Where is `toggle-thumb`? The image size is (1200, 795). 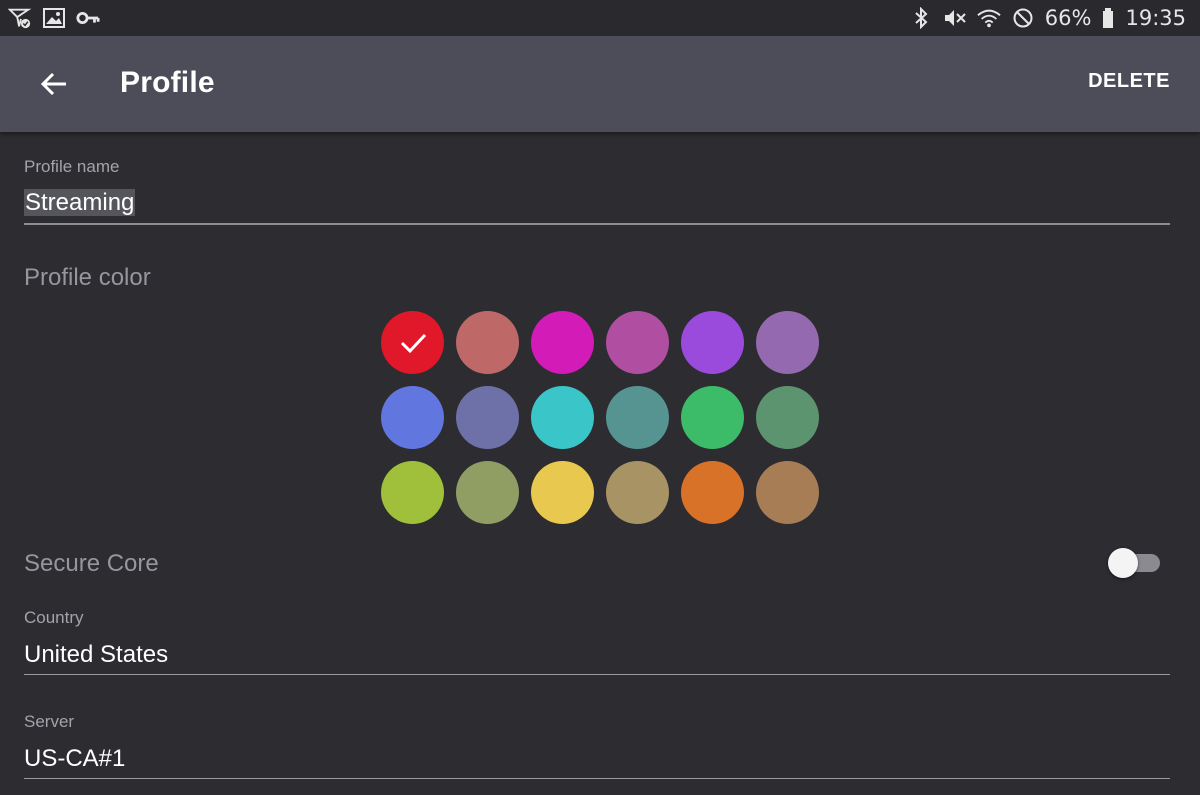
toggle-thumb is located at coordinates (1123, 563).